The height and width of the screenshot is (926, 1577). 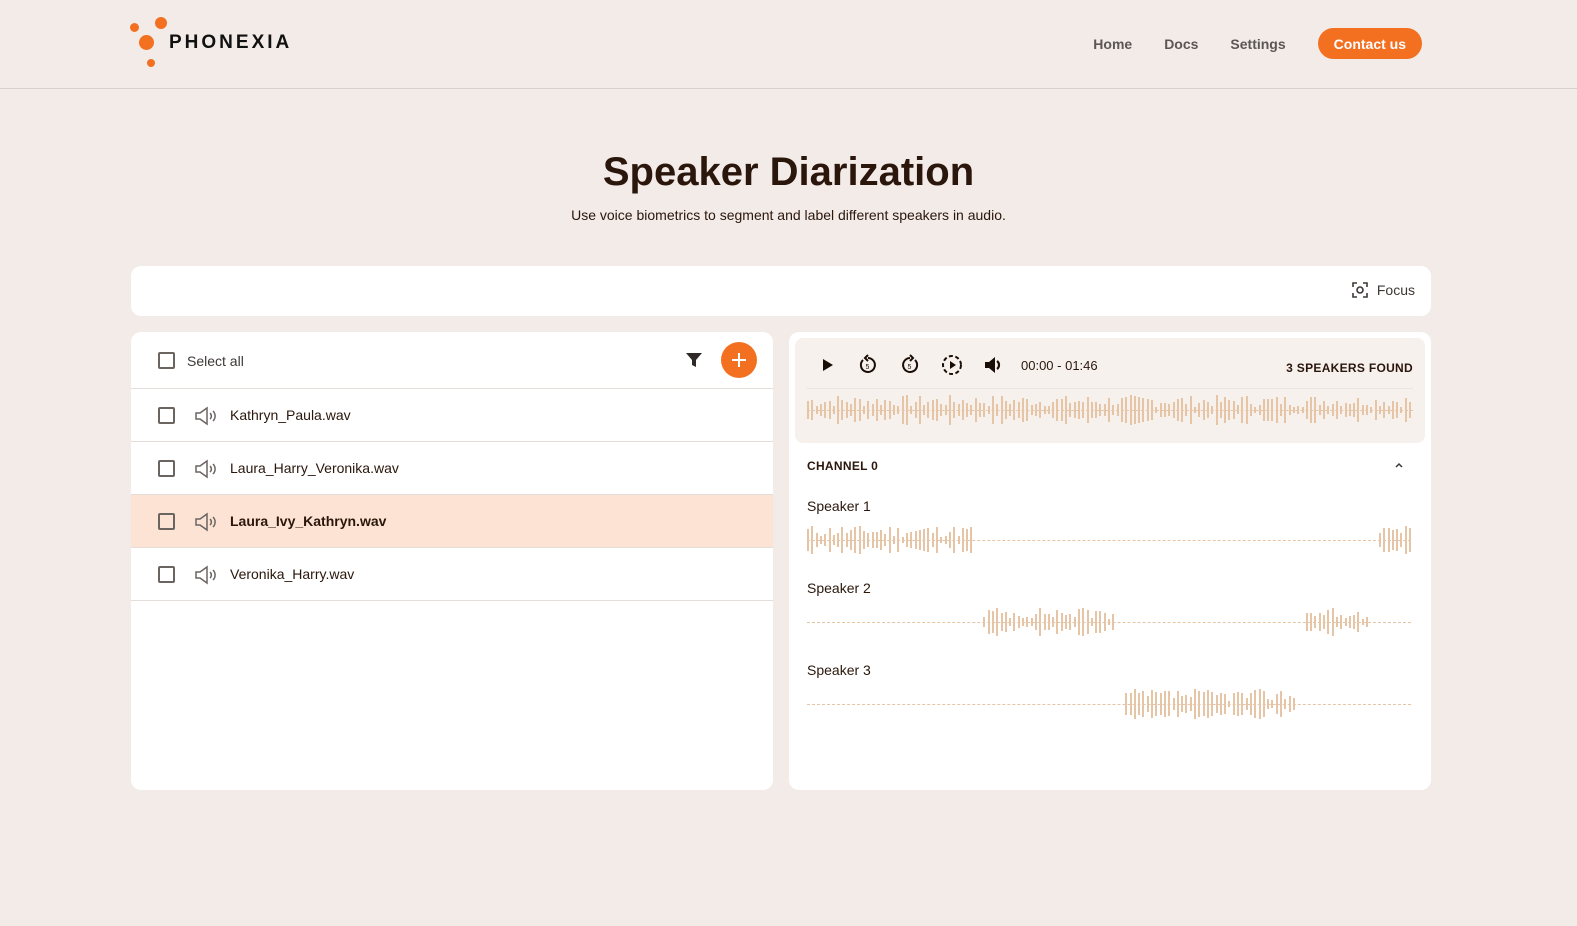 What do you see at coordinates (1257, 44) in the screenshot?
I see `nav-settings: Settings` at bounding box center [1257, 44].